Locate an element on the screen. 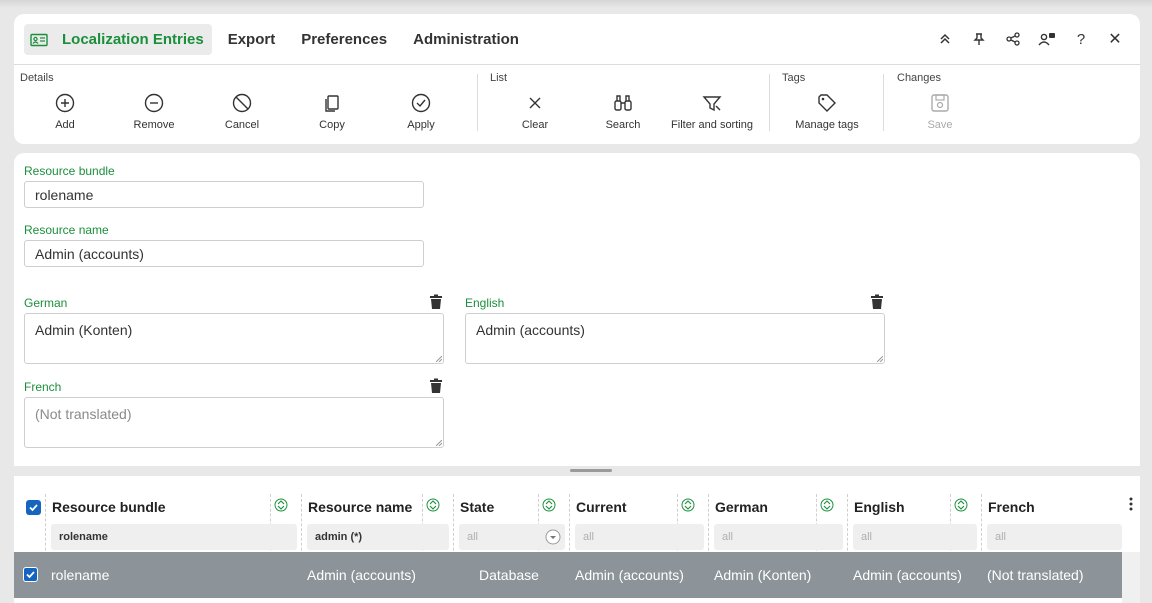  resource-bundle-label: Resource bundle is located at coordinates (69, 171).